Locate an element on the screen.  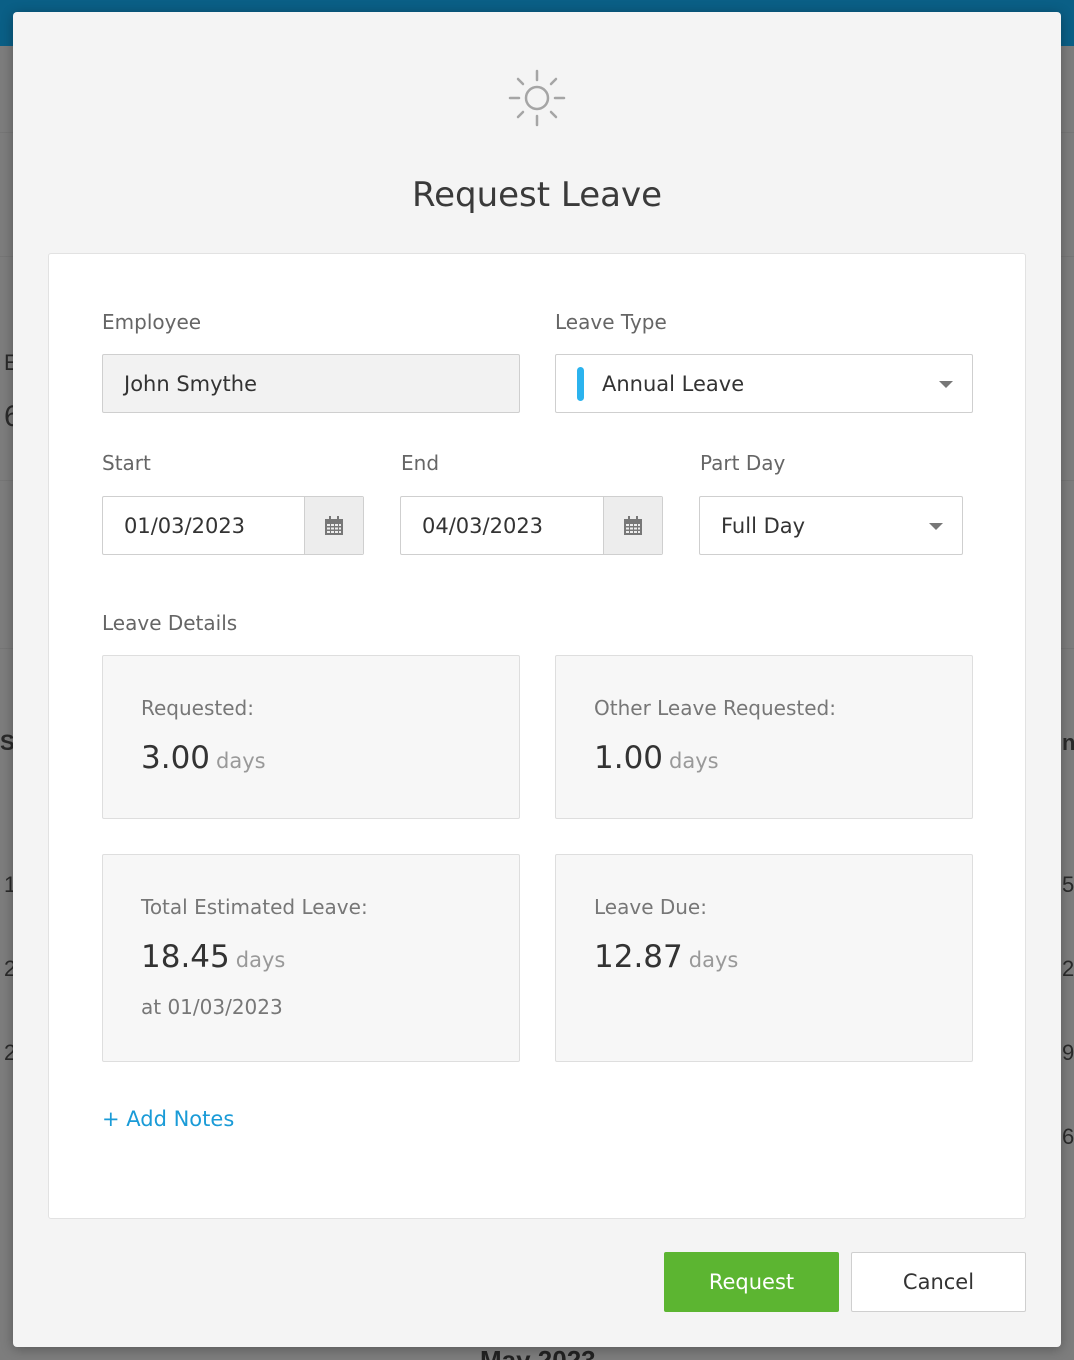
requested-value-row: 3.00 days is located at coordinates (203, 758).